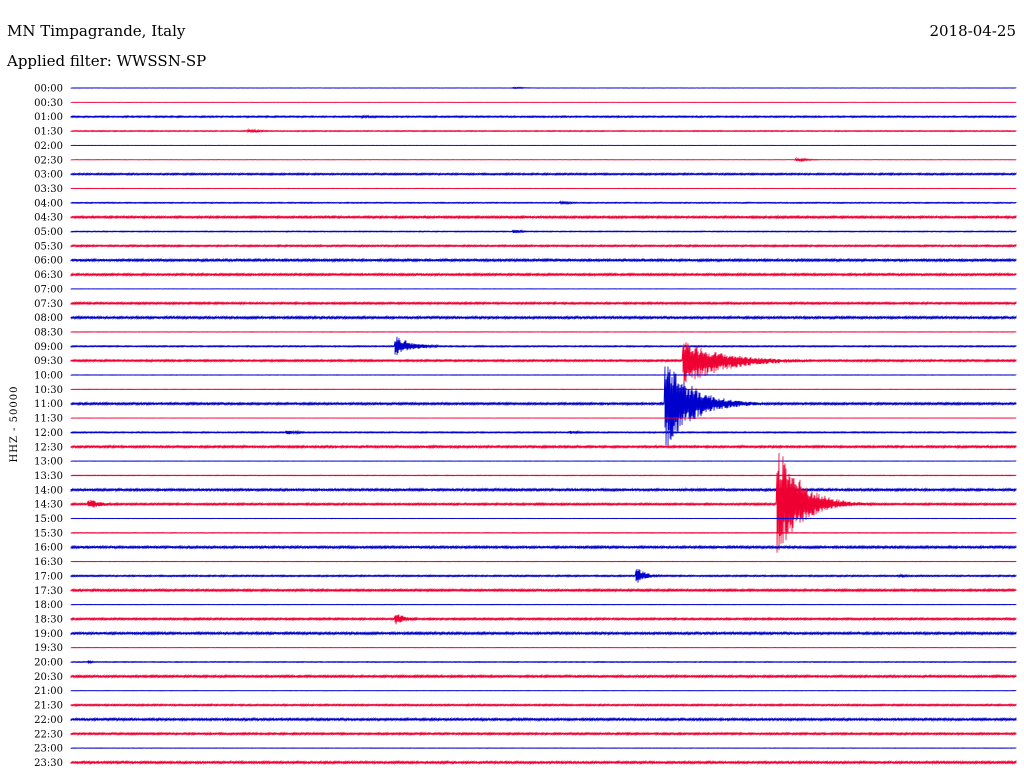 This screenshot has height=780, width=1024. I want to click on time-tick-label: 07:00, so click(48, 289).